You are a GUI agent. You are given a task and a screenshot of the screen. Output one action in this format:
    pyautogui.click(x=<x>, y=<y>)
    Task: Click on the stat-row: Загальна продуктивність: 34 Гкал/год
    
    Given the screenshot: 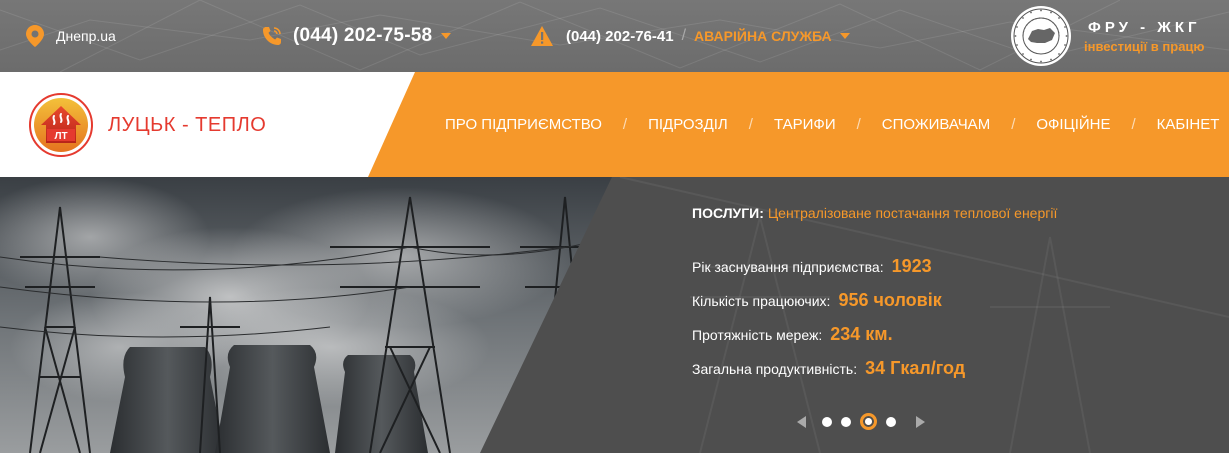 What is the action you would take?
    pyautogui.click(x=828, y=368)
    